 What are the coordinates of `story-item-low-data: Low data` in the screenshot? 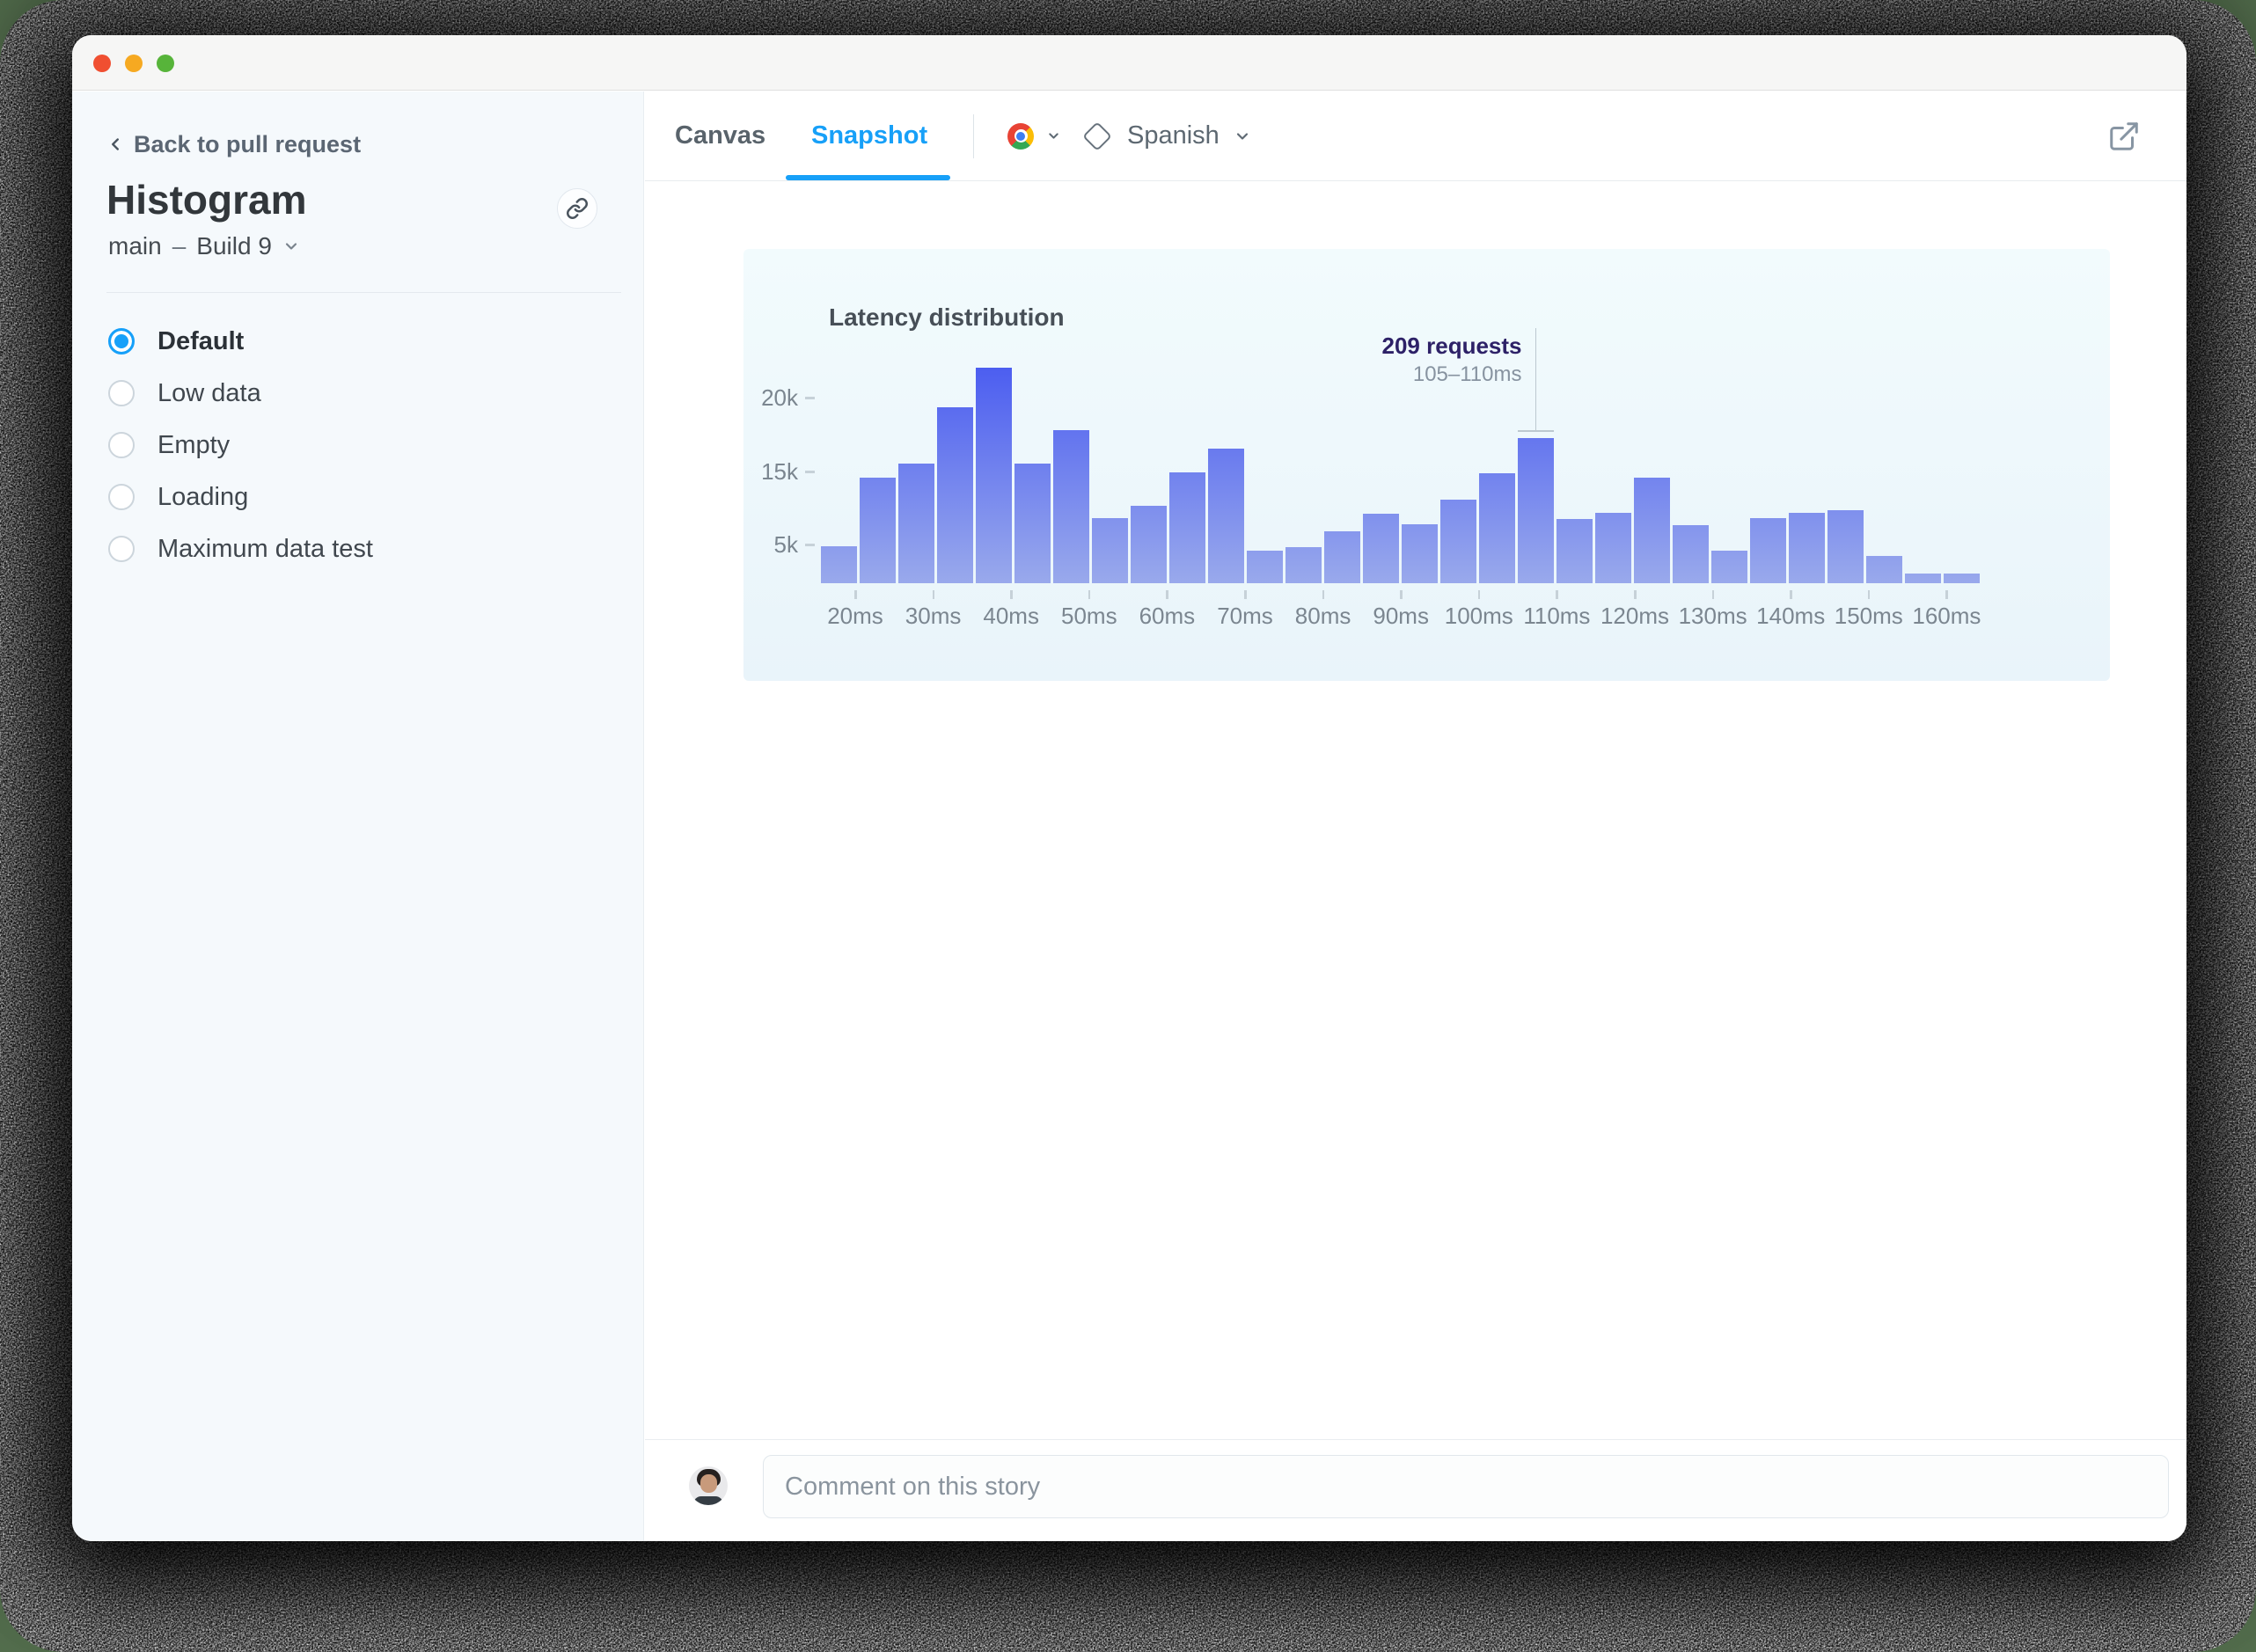 It's located at (362, 393).